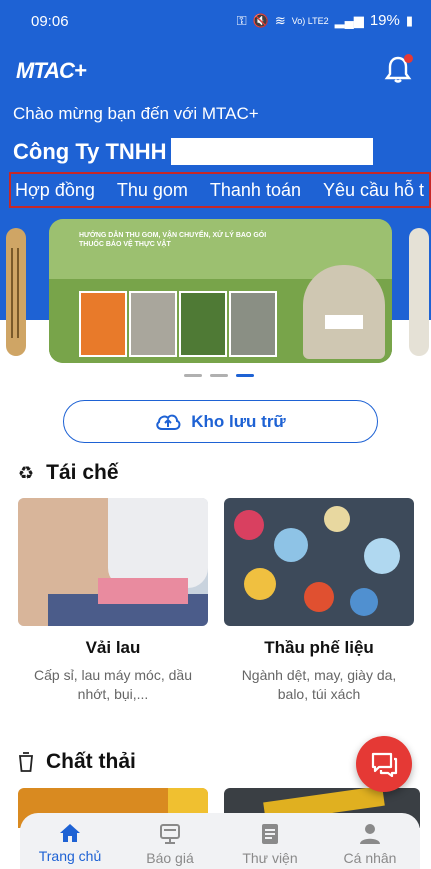 The image size is (431, 869). What do you see at coordinates (152, 190) in the screenshot?
I see `tab-collection: Thu gom` at bounding box center [152, 190].